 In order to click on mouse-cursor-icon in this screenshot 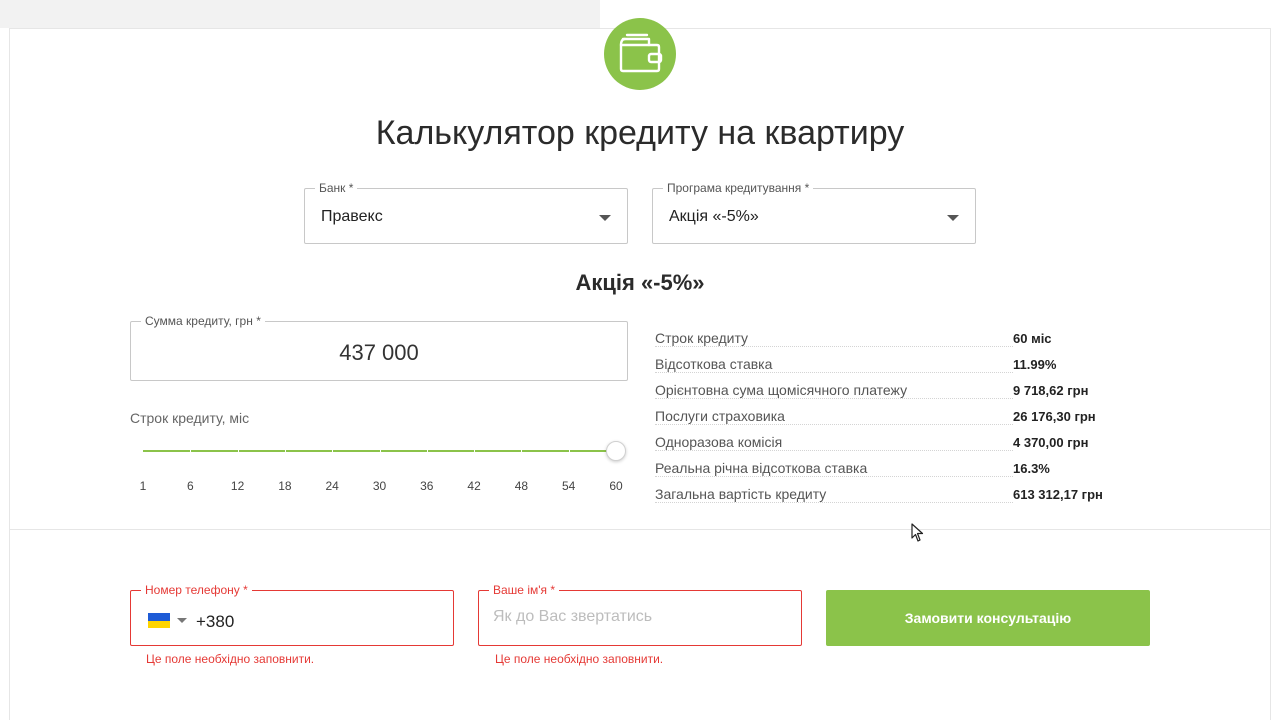, I will do `click(917, 532)`.